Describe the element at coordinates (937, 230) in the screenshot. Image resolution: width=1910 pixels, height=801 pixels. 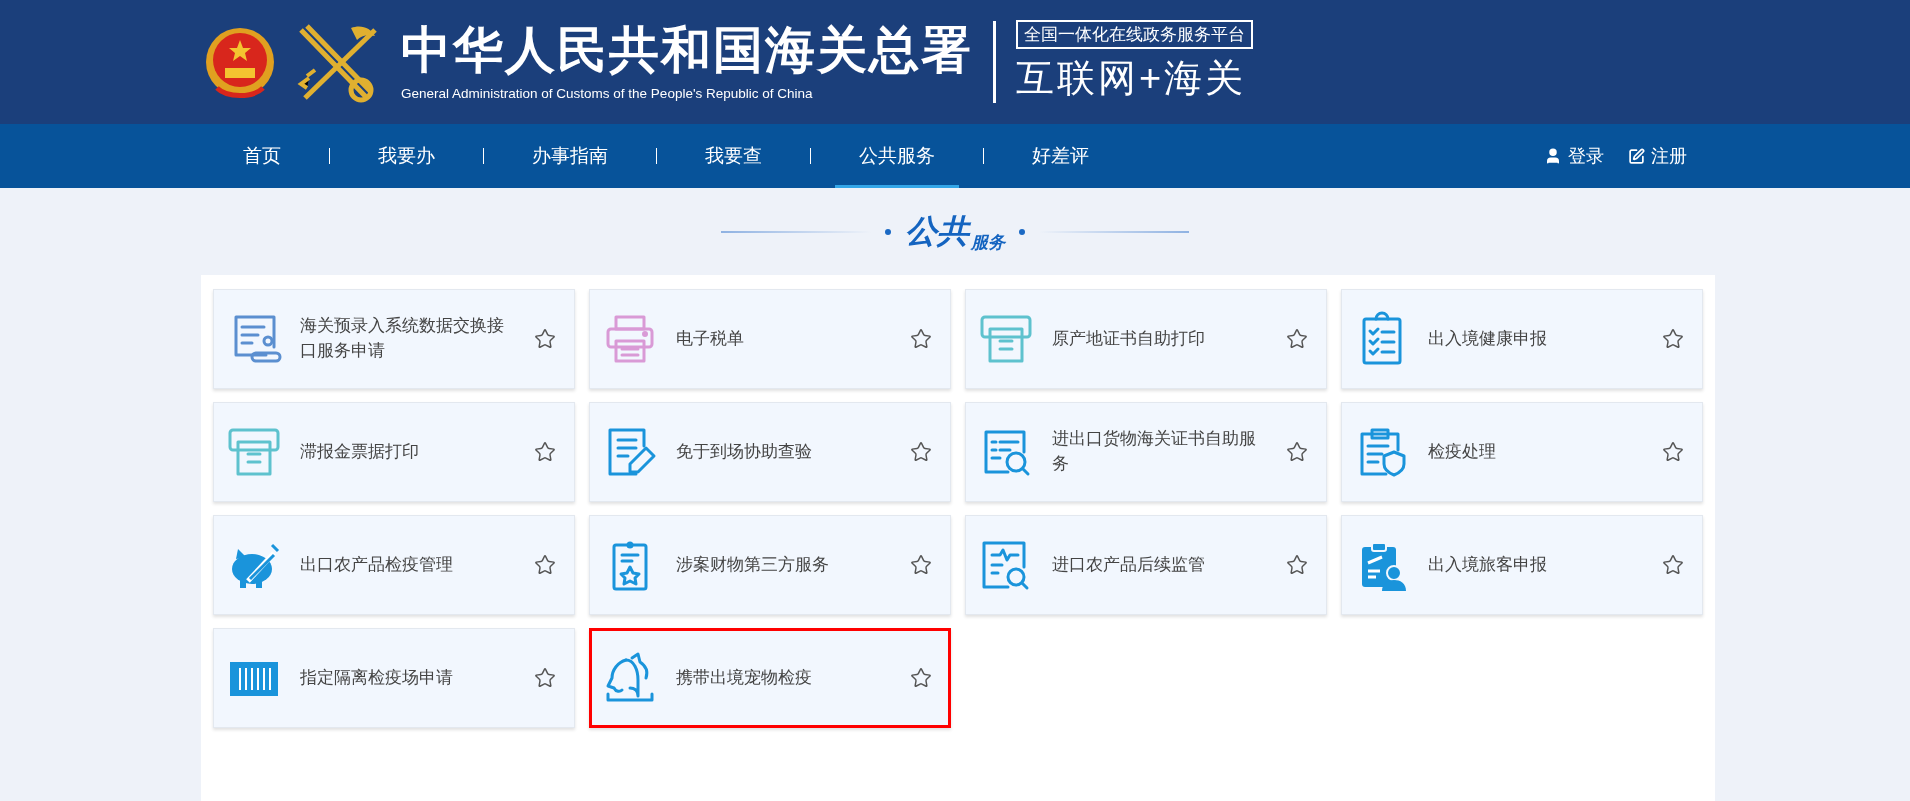
I see `section-title: 公共` at that location.